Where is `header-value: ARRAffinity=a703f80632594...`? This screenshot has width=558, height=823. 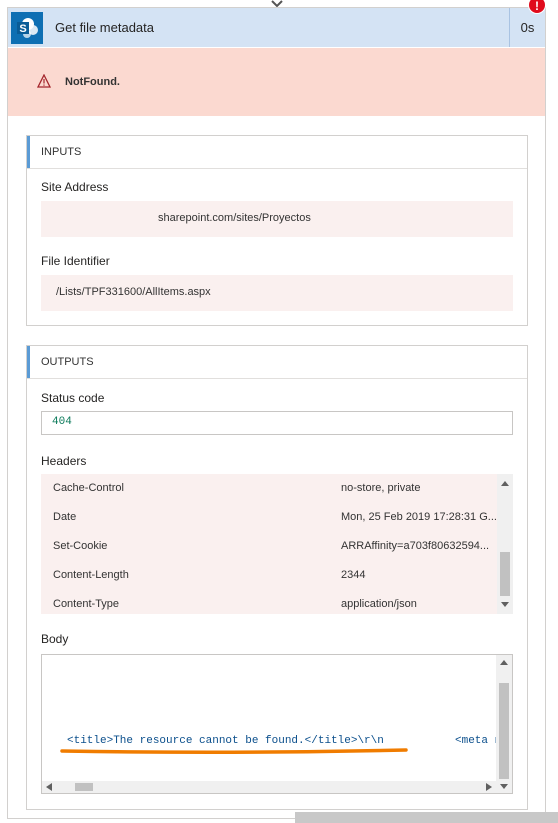 header-value: ARRAffinity=a703f80632594... is located at coordinates (415, 546).